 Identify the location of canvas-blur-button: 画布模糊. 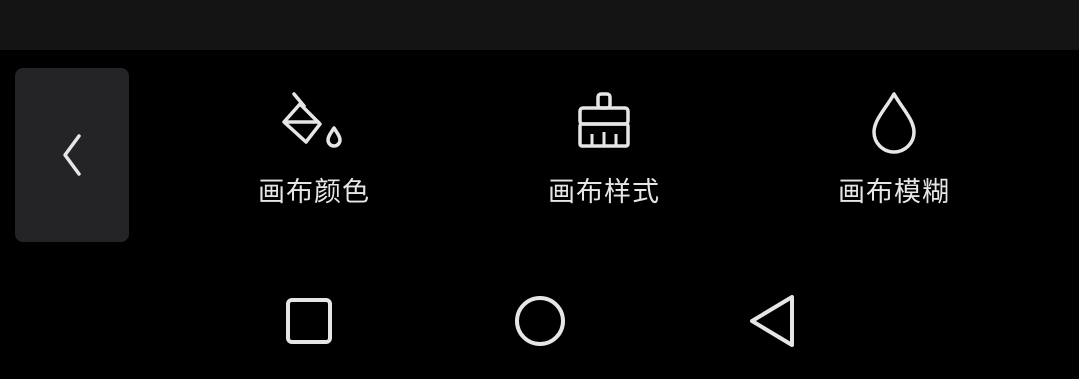
(894, 153).